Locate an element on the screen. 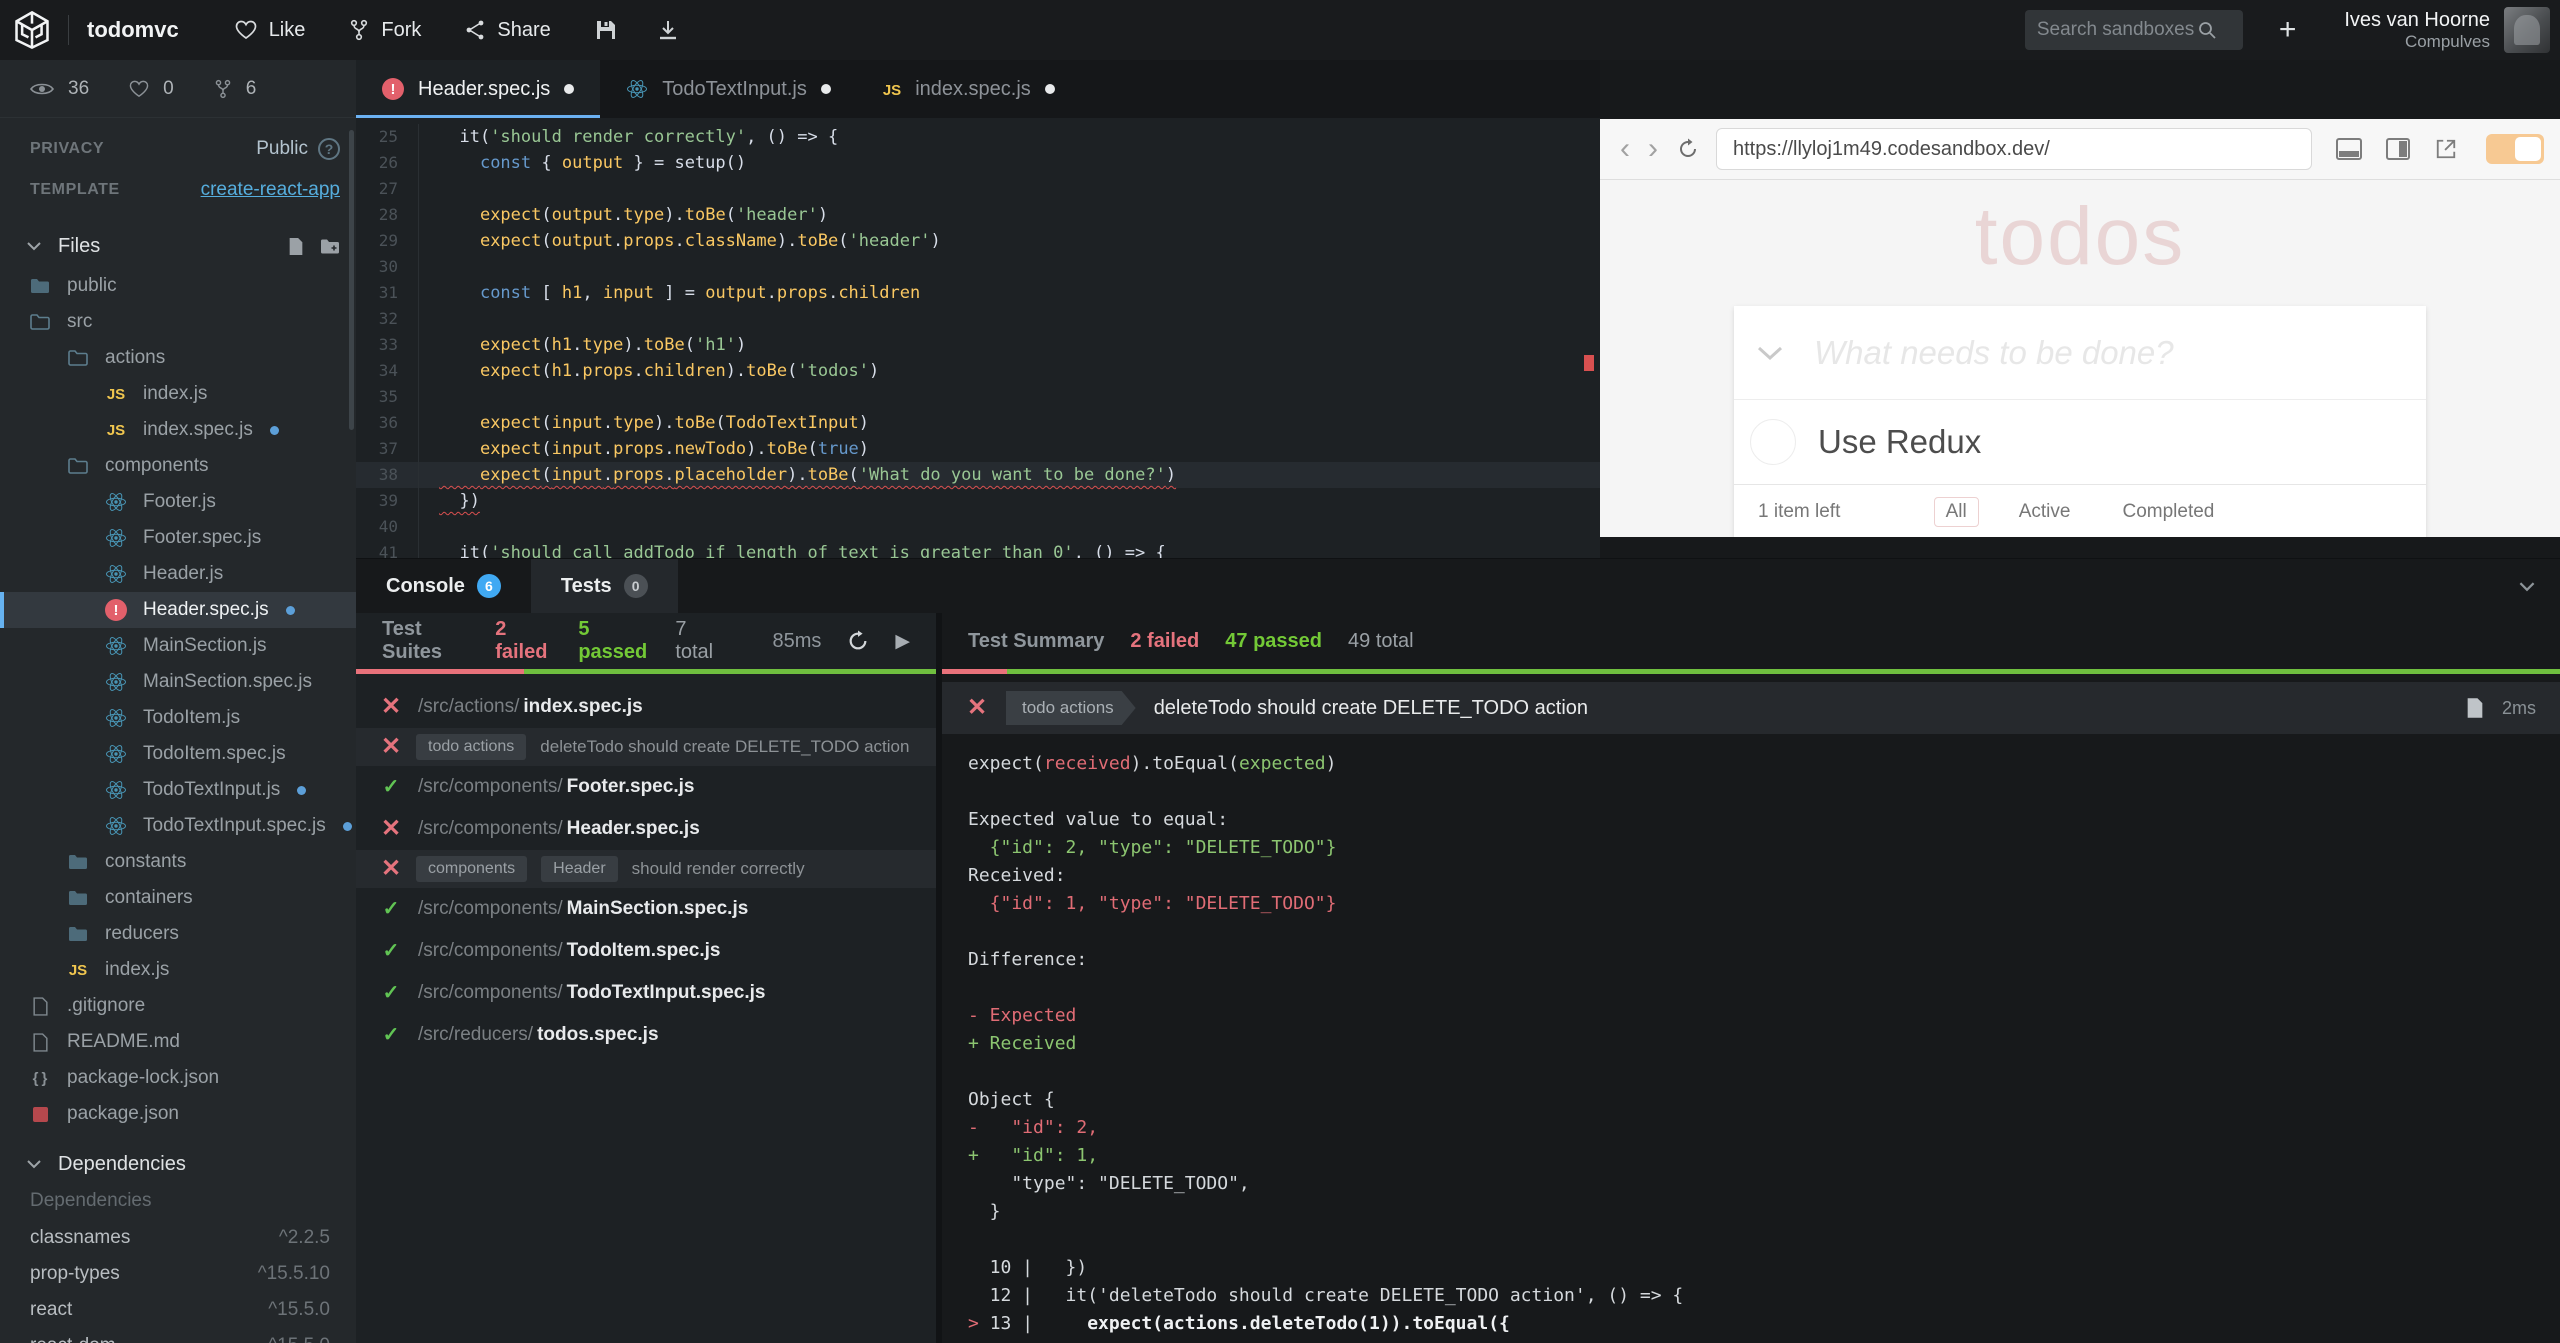 The width and height of the screenshot is (2560, 1343). file-icon is located at coordinates (2475, 708).